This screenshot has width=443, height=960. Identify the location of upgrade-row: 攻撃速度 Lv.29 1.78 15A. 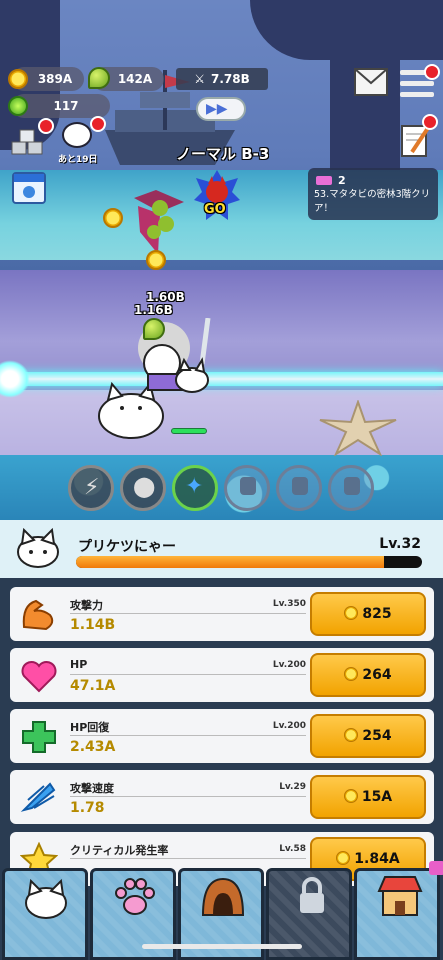
(222, 797).